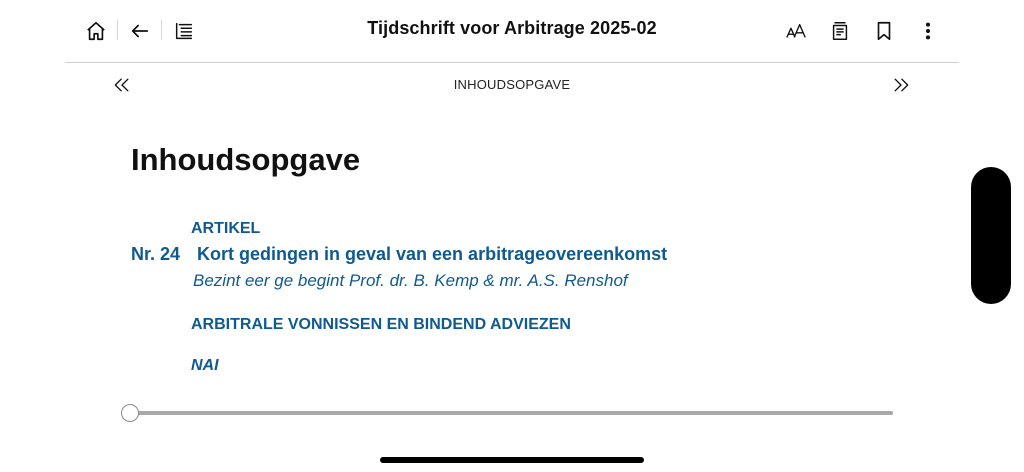  What do you see at coordinates (884, 31) in the screenshot?
I see `bookmark-icon` at bounding box center [884, 31].